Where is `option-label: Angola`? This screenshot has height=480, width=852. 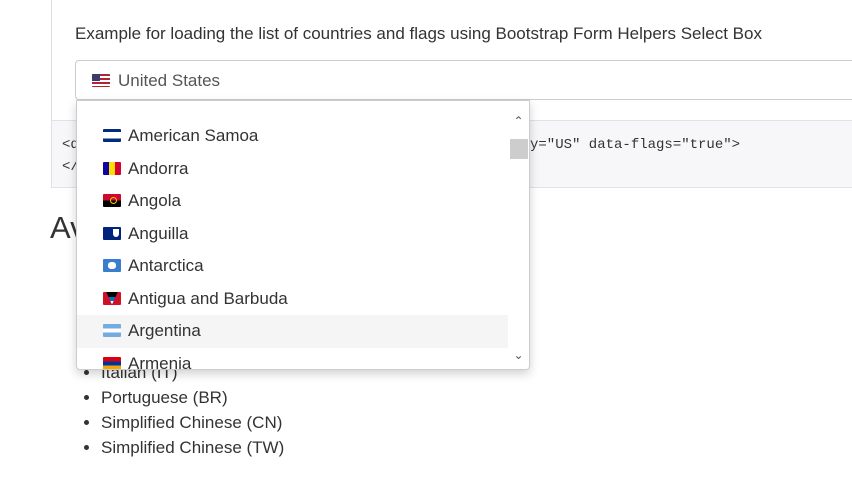
option-label: Angola is located at coordinates (154, 200).